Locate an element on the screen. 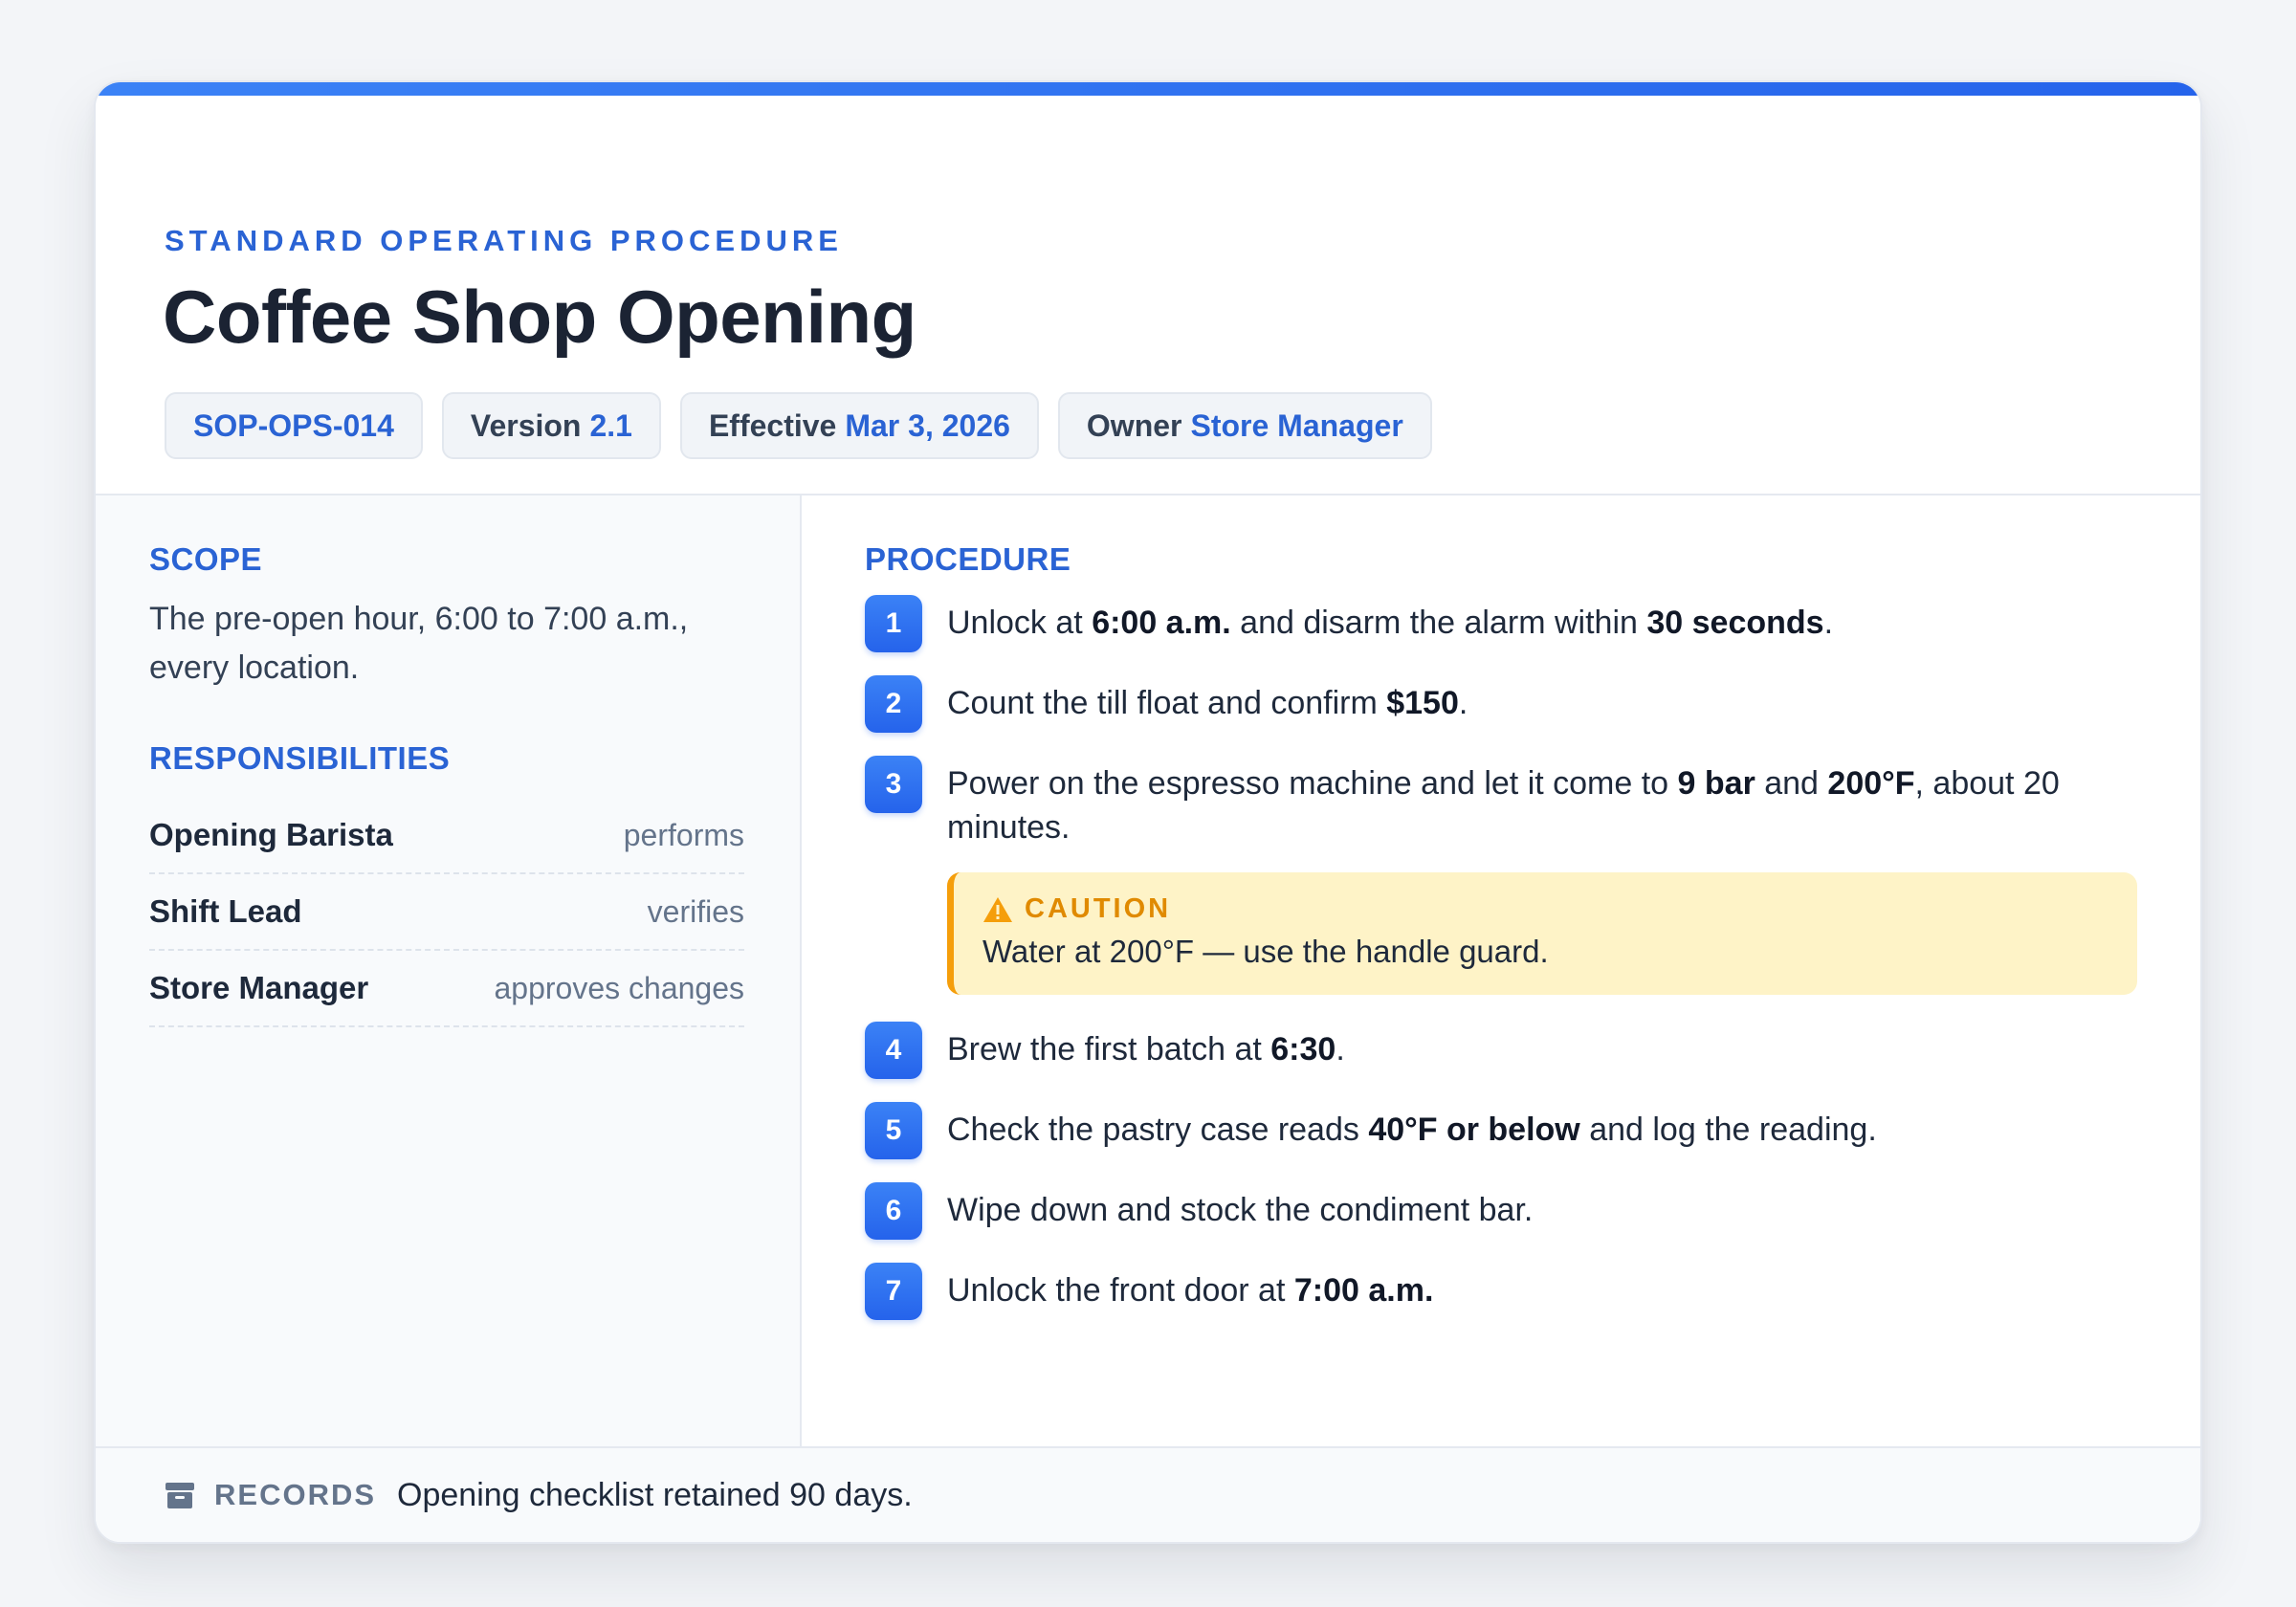  step-emphasis: 6:30 is located at coordinates (1303, 1049).